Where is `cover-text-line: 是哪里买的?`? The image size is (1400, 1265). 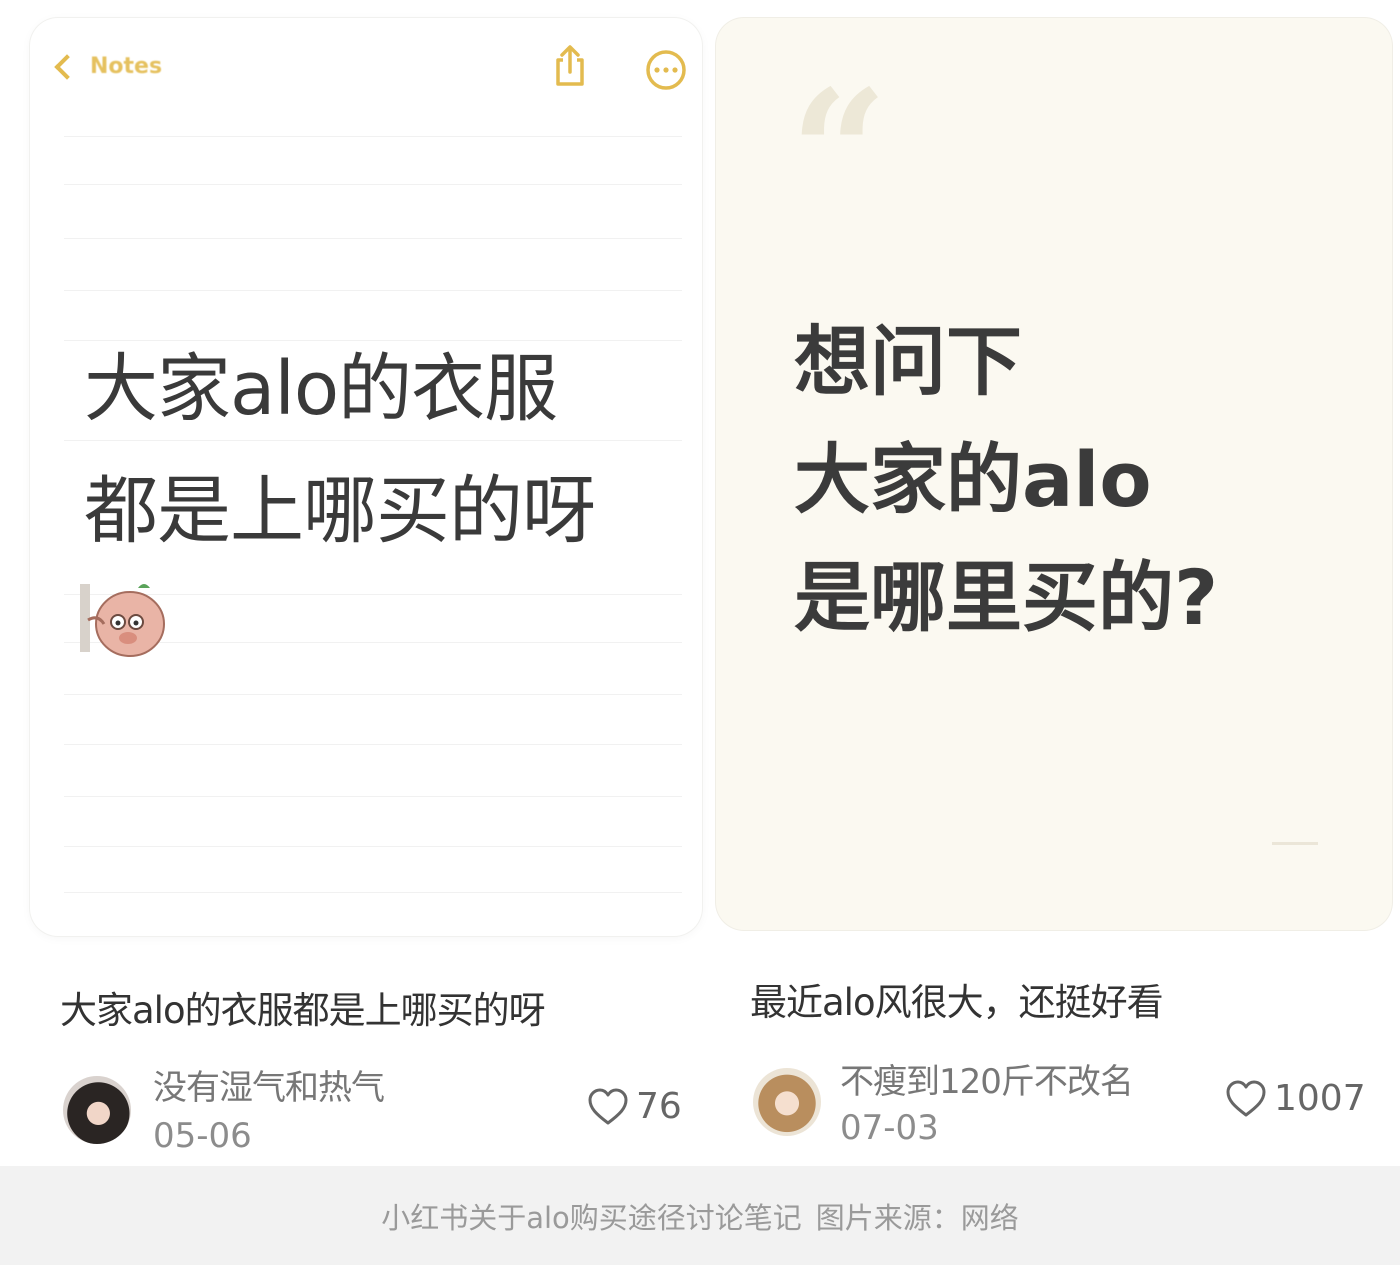
cover-text-line: 是哪里买的? is located at coordinates (1006, 597).